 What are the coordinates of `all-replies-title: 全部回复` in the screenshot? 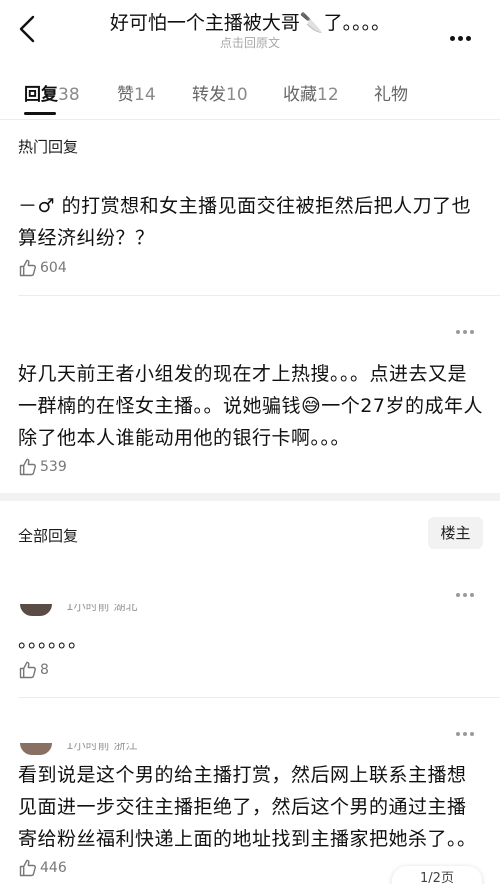 It's located at (48, 536).